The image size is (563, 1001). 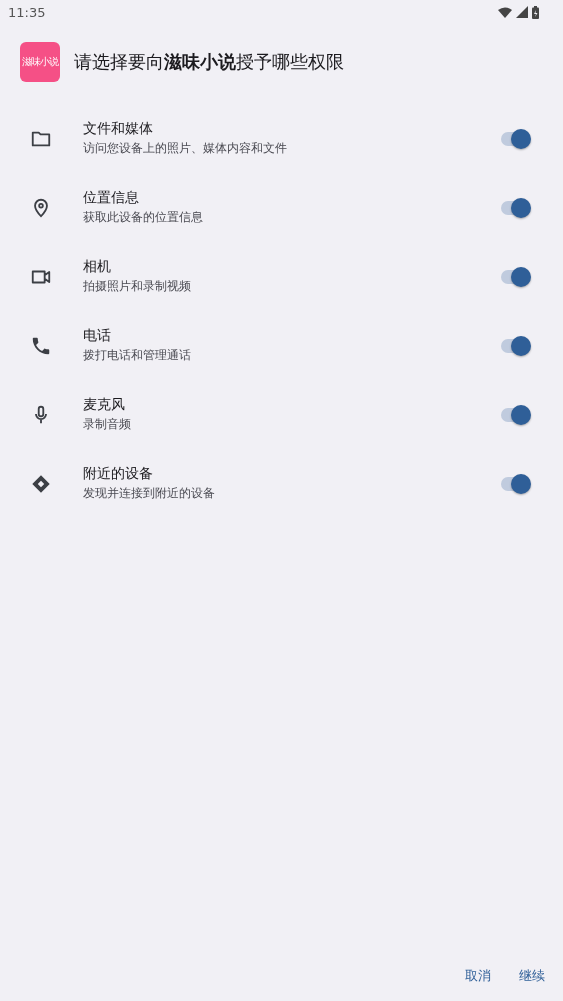 What do you see at coordinates (209, 62) in the screenshot?
I see `dialog-title: 请选择要向滋味小说授予哪些权限` at bounding box center [209, 62].